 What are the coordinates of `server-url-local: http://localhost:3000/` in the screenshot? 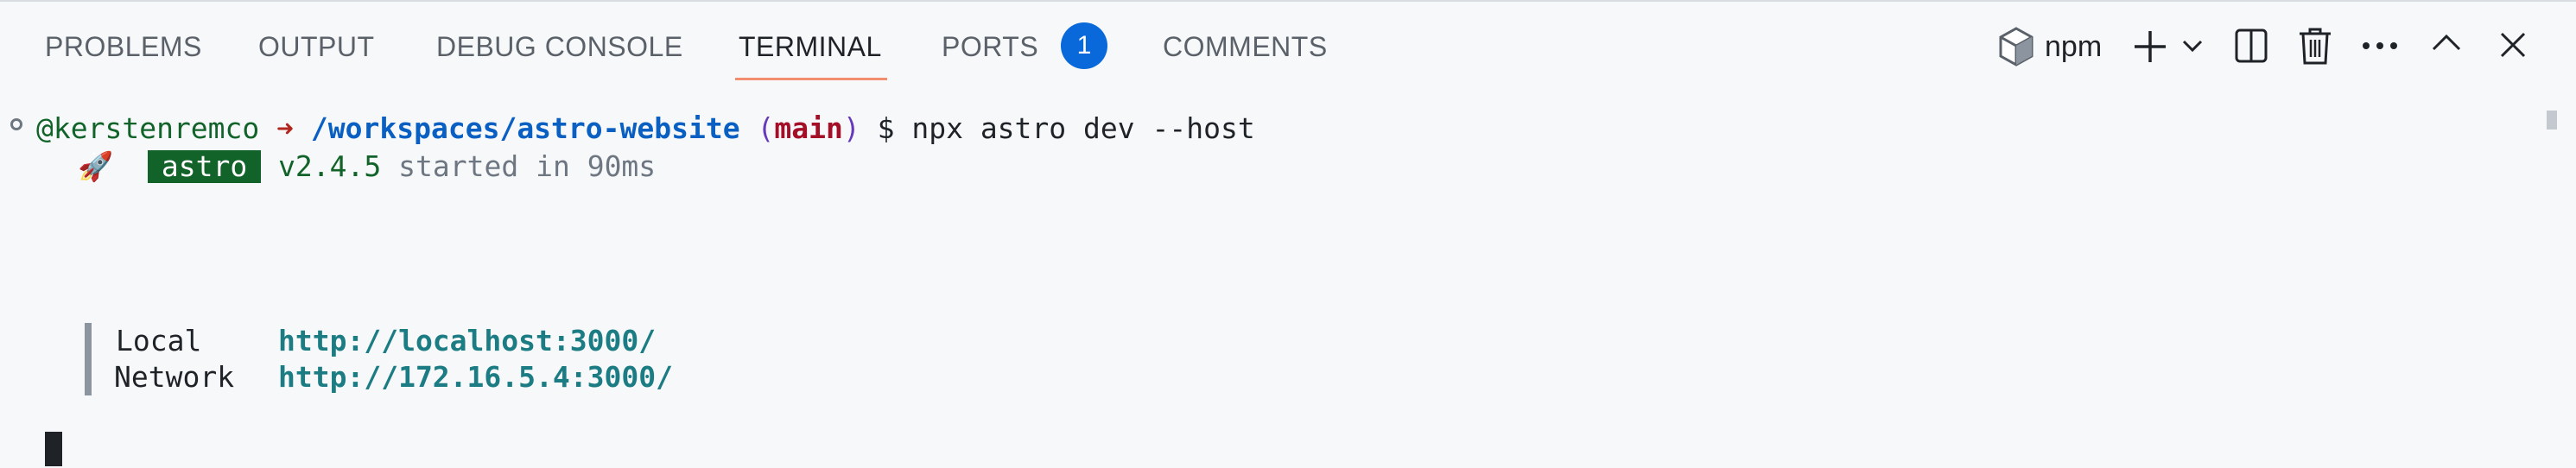 It's located at (467, 341).